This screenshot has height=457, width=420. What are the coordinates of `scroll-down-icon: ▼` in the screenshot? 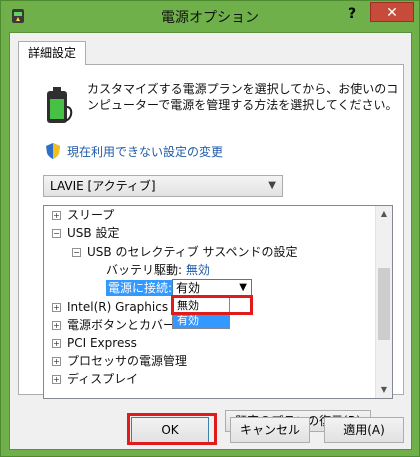 It's located at (384, 390).